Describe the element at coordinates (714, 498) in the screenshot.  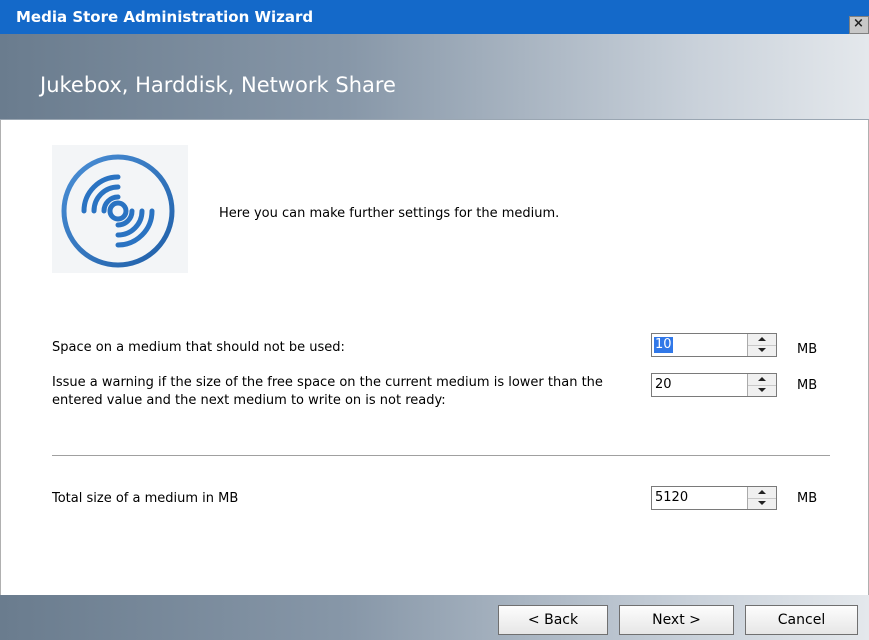
I see `total-size-stepper: 5120` at that location.